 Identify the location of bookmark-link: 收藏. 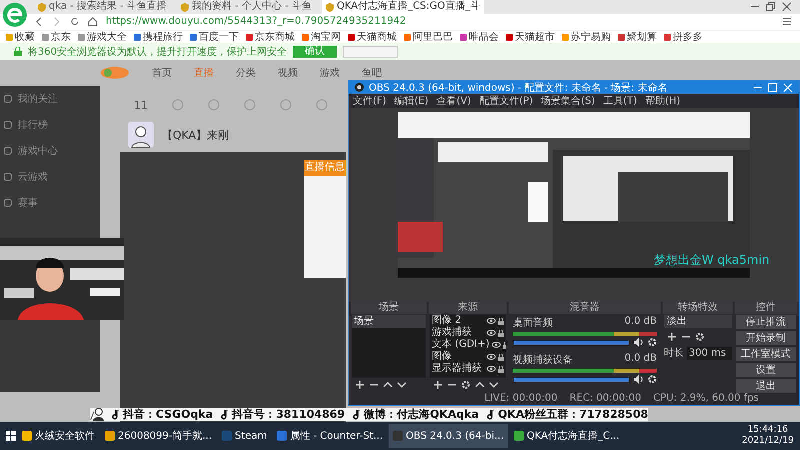
(20, 37).